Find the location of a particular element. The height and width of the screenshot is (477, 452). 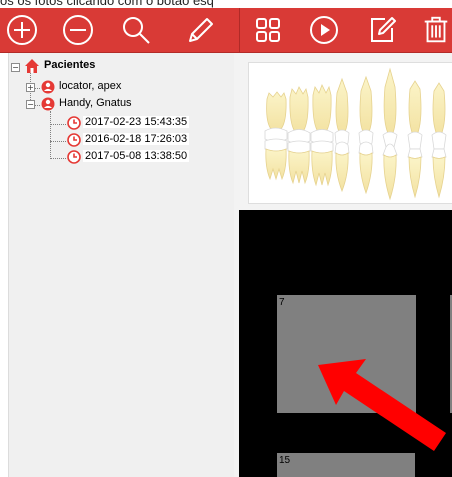

tree-root-pacientes: Pacientes is located at coordinates (69, 65).